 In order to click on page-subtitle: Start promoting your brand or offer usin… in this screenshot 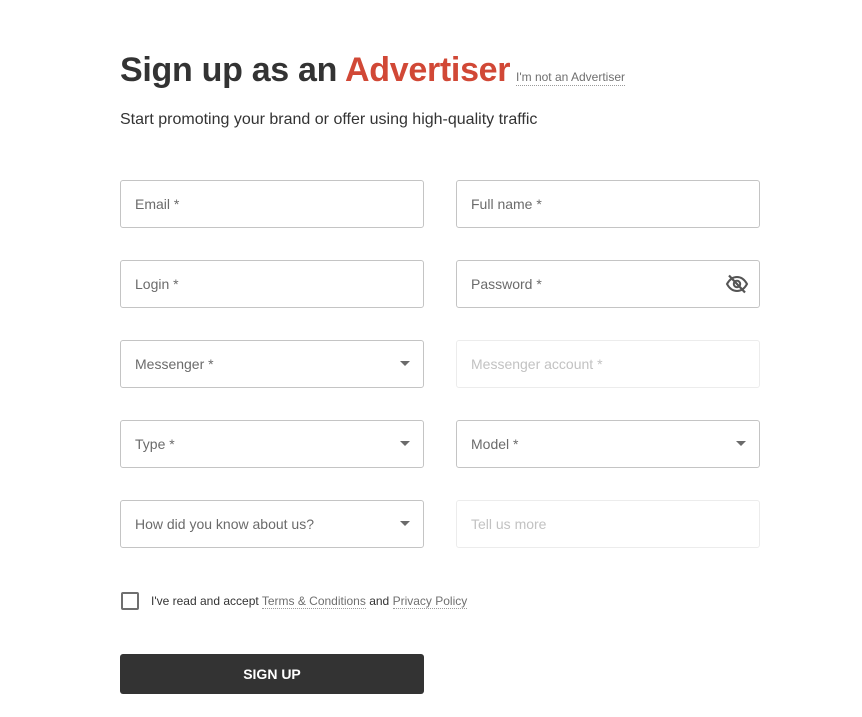, I will do `click(329, 119)`.